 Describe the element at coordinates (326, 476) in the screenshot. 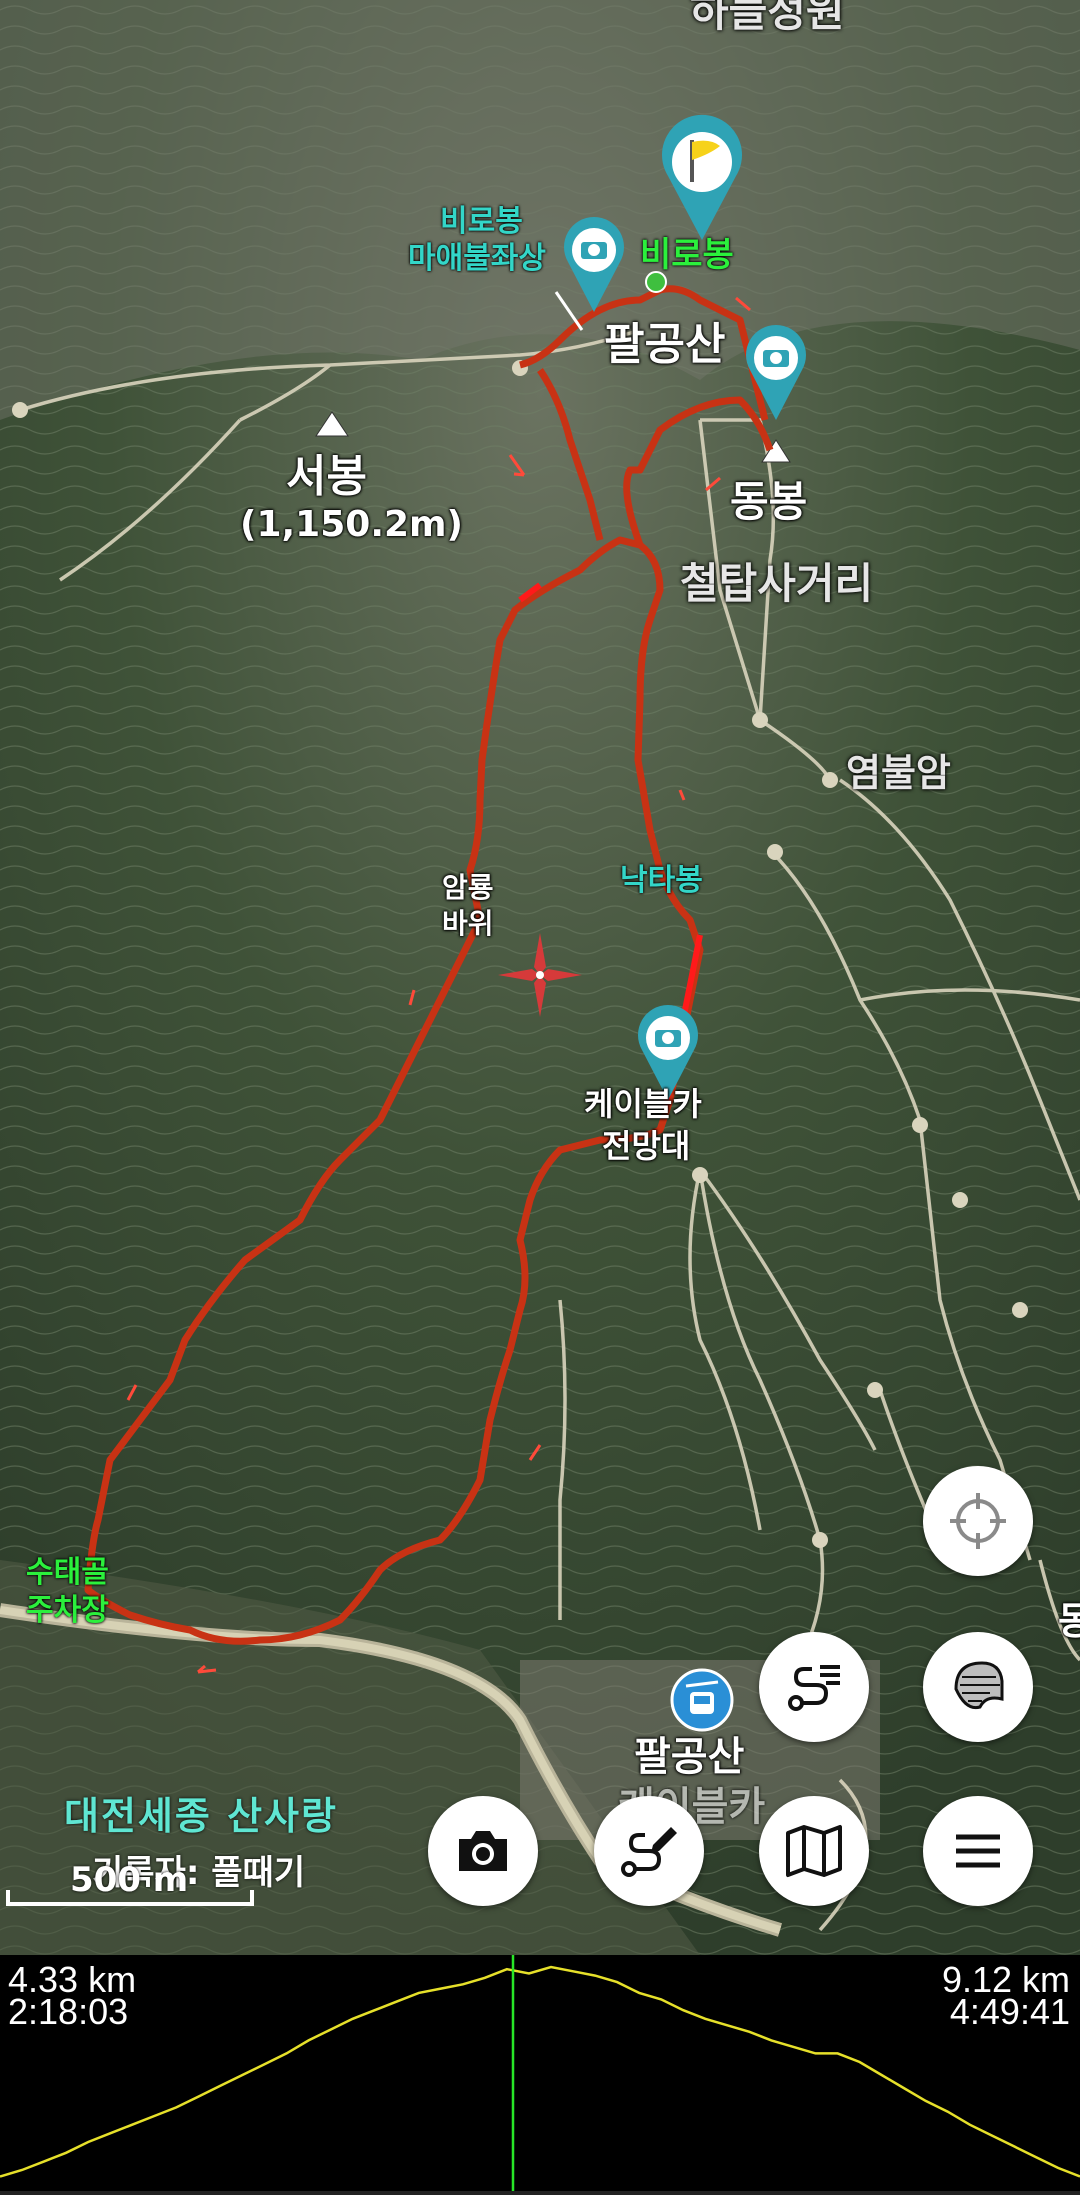

I see `label-seobong: 서봉` at that location.